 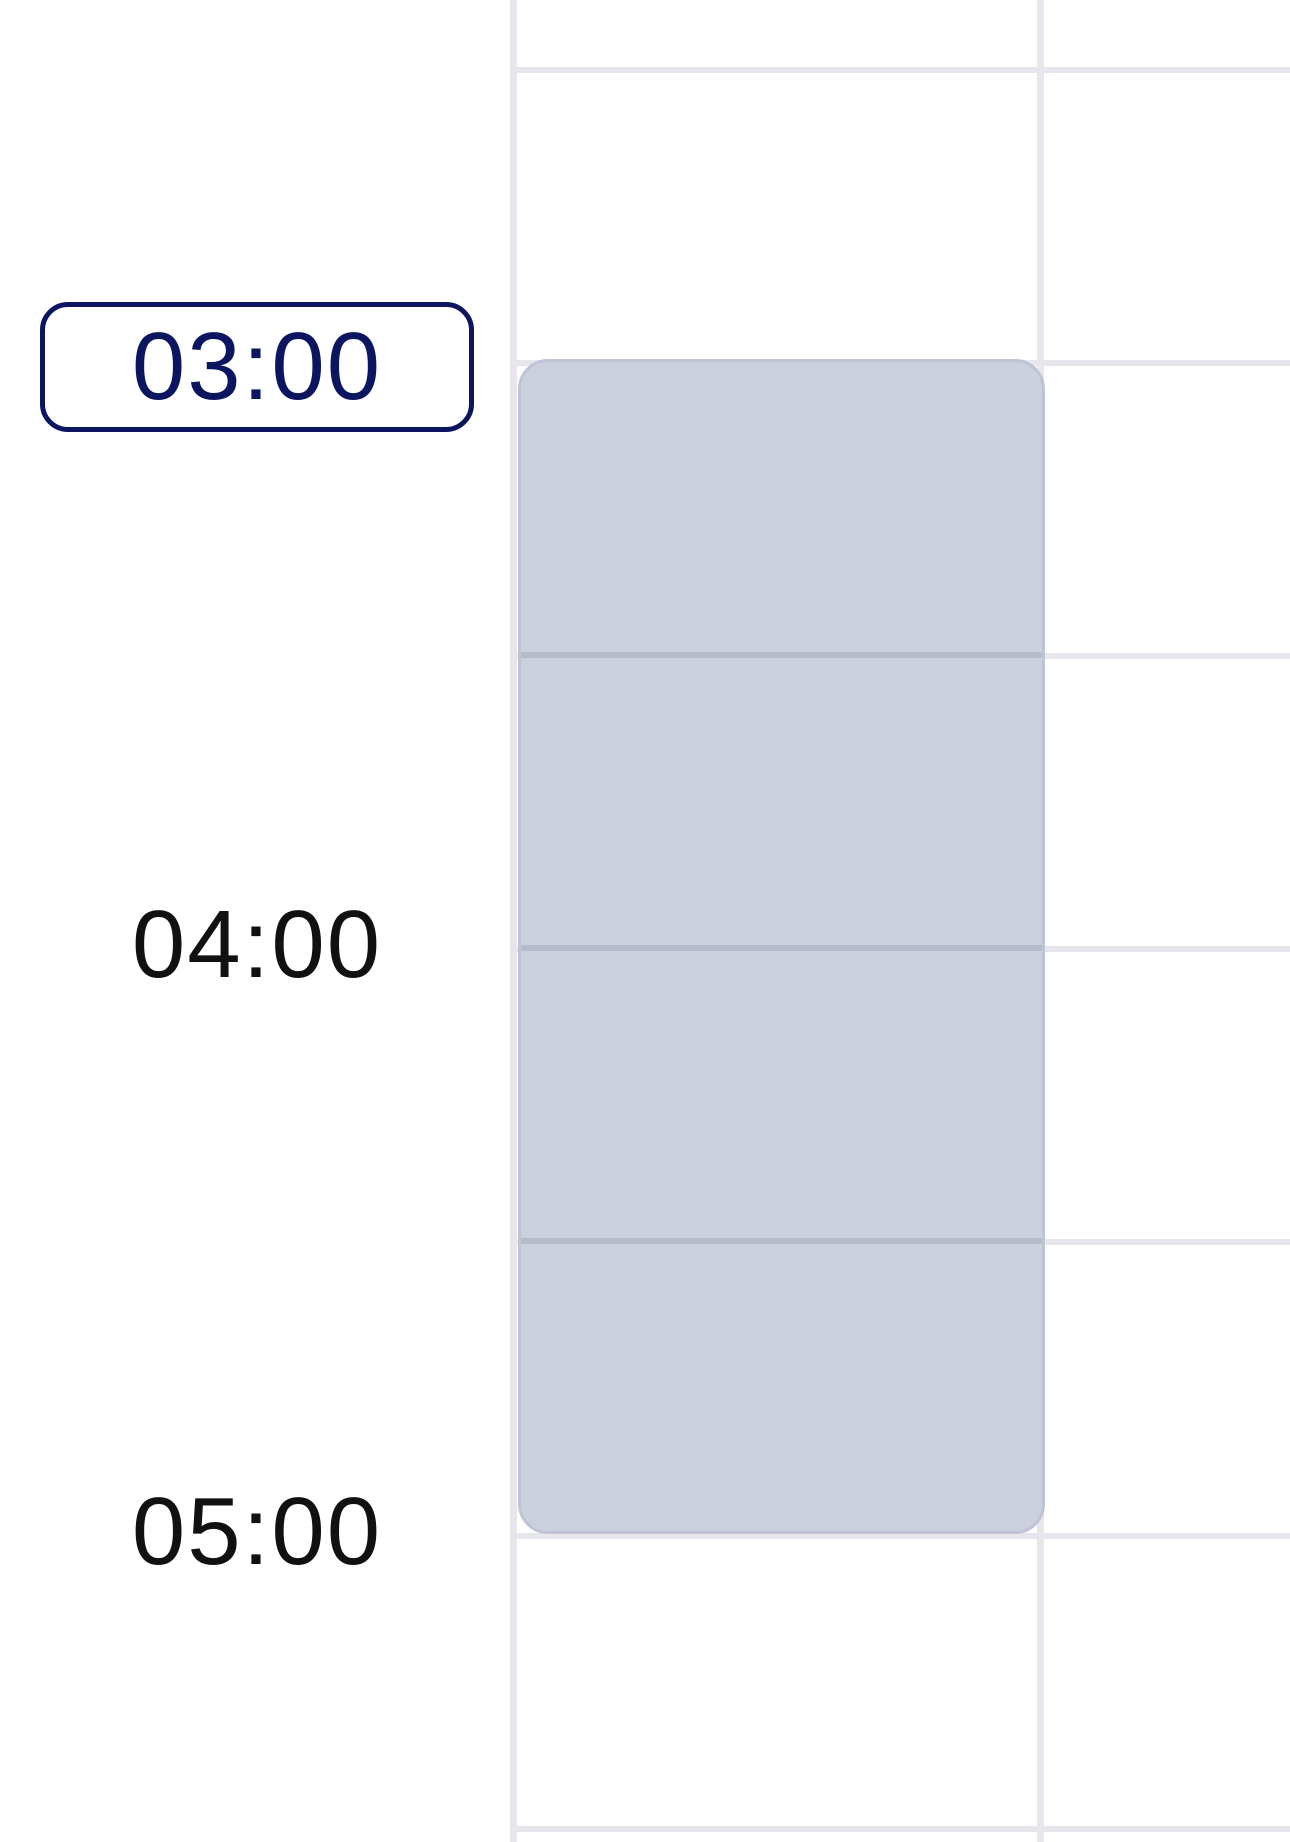 What do you see at coordinates (257, 367) in the screenshot?
I see `time-label-current: 03:00` at bounding box center [257, 367].